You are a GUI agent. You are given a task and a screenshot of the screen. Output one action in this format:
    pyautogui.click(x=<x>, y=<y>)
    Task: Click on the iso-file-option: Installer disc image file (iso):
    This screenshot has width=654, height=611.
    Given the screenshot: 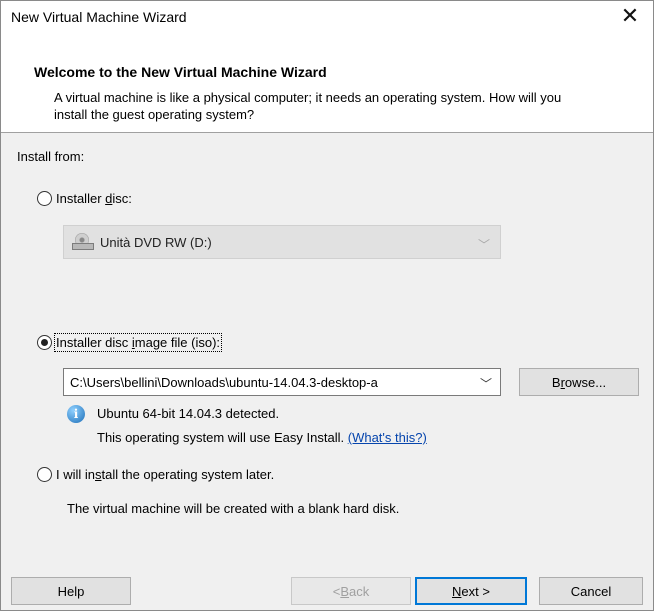 What is the action you would take?
    pyautogui.click(x=130, y=342)
    